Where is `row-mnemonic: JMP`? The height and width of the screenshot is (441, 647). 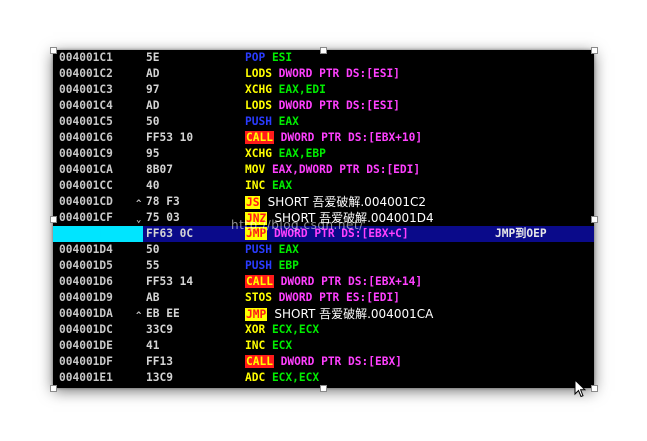 row-mnemonic: JMP is located at coordinates (256, 314).